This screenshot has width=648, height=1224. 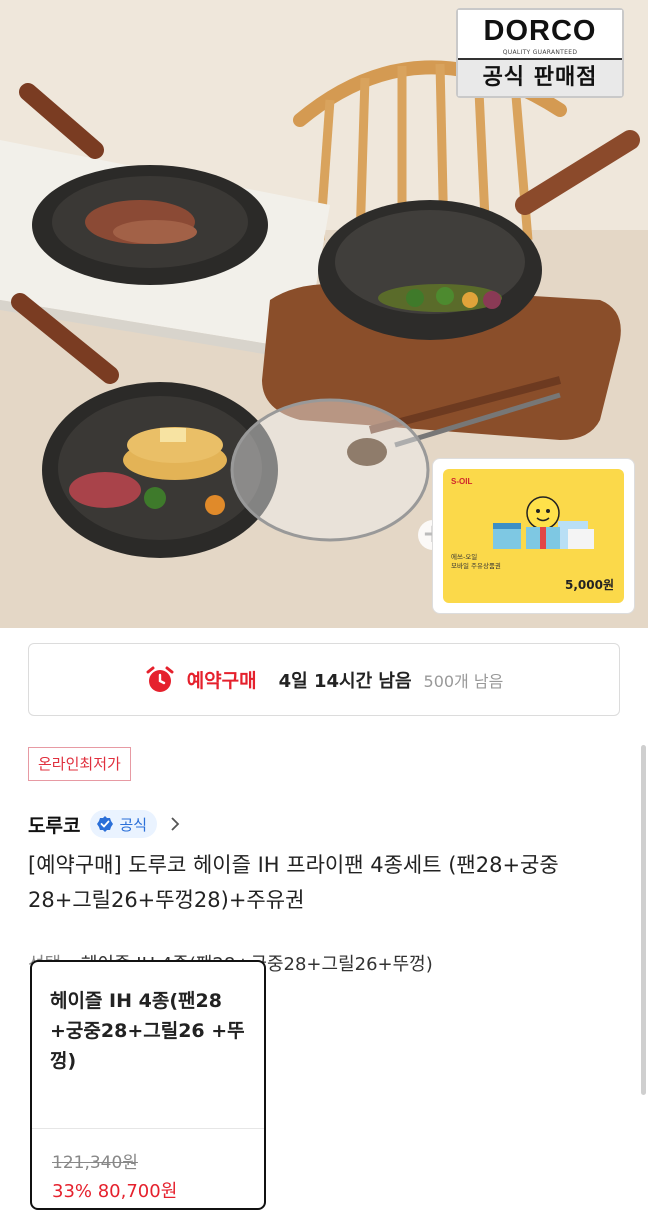 I want to click on official-label: 공식, so click(x=133, y=824).